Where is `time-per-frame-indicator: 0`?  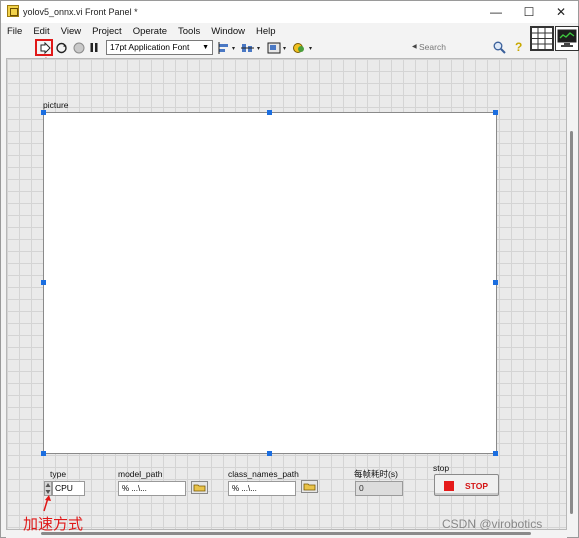 time-per-frame-indicator: 0 is located at coordinates (379, 488).